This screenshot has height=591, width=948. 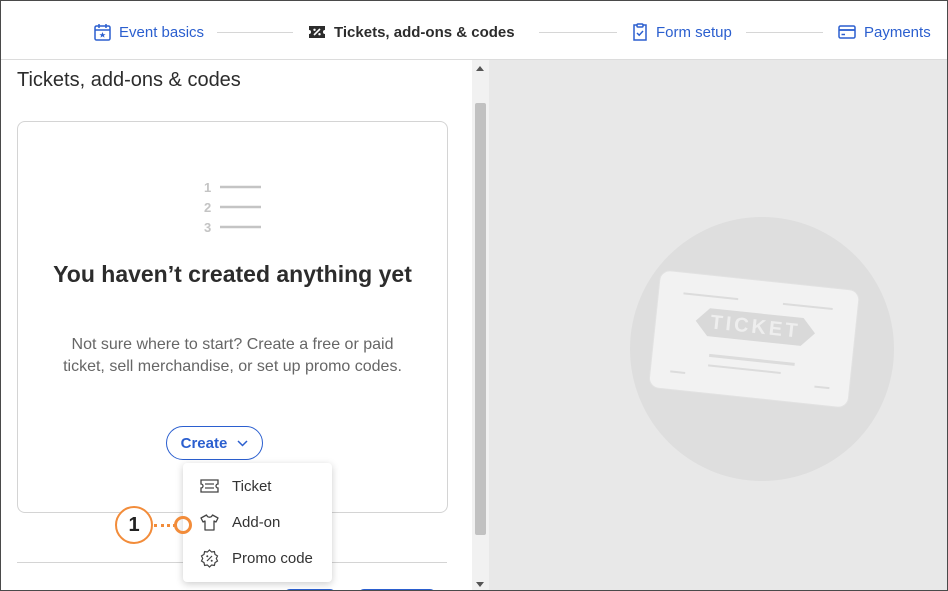 What do you see at coordinates (754, 339) in the screenshot?
I see `ticket-illustration-icon: TICKET` at bounding box center [754, 339].